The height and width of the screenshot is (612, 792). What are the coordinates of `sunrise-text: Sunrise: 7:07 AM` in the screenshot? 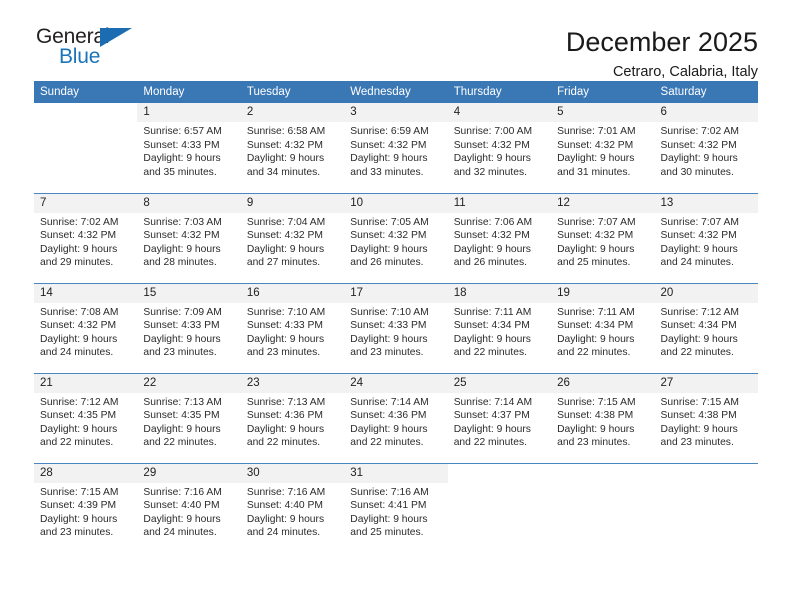 It's located at (699, 222).